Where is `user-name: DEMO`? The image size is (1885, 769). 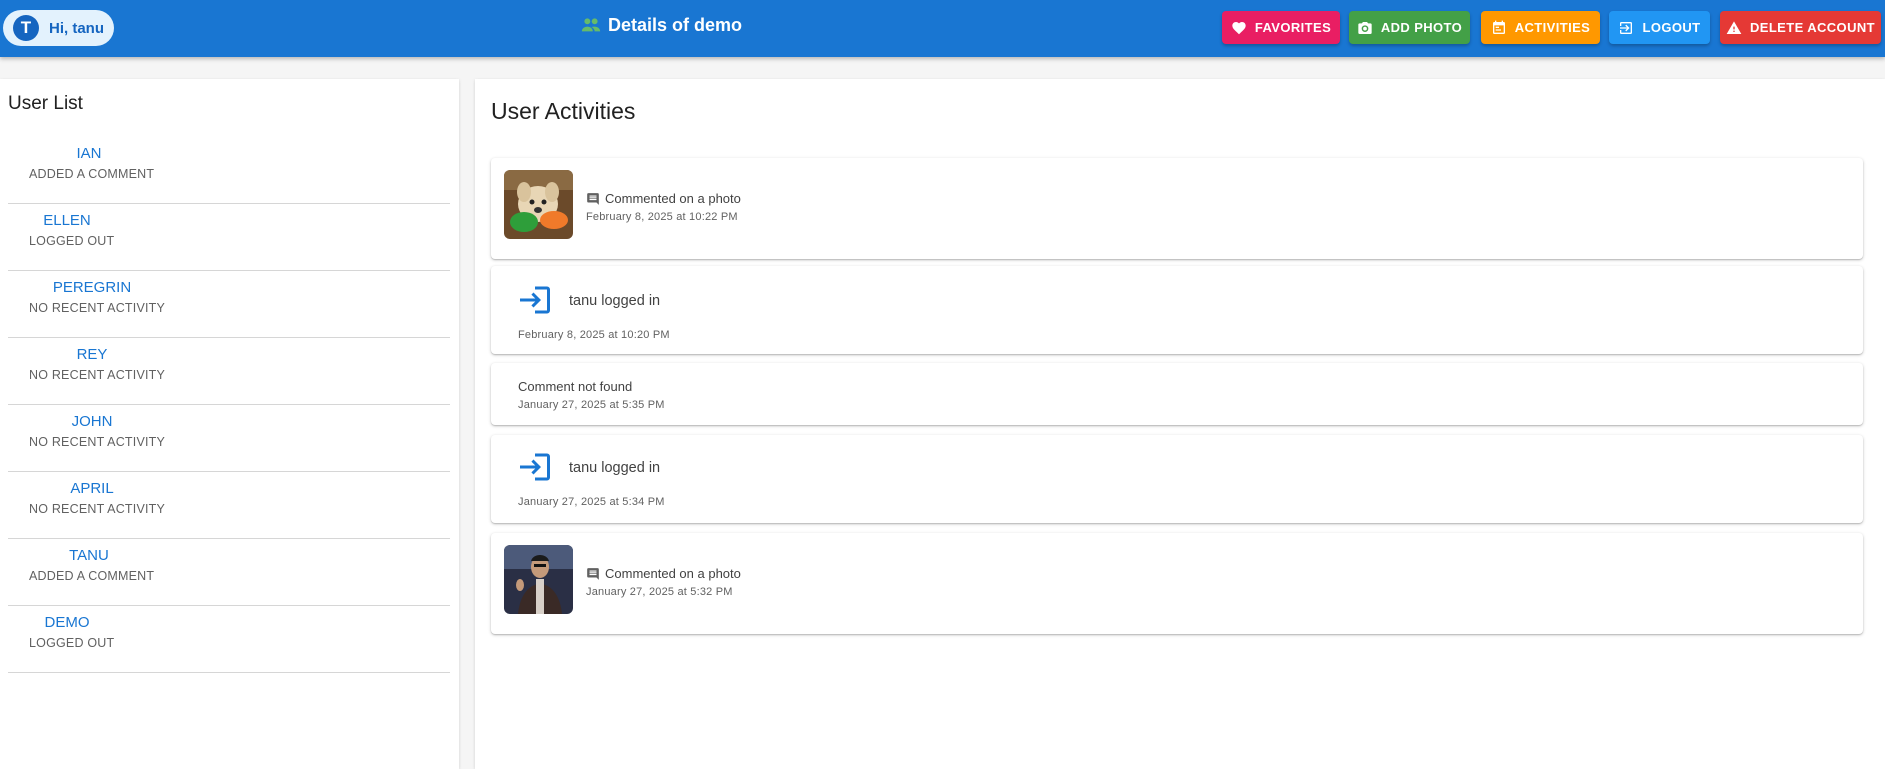 user-name: DEMO is located at coordinates (67, 622).